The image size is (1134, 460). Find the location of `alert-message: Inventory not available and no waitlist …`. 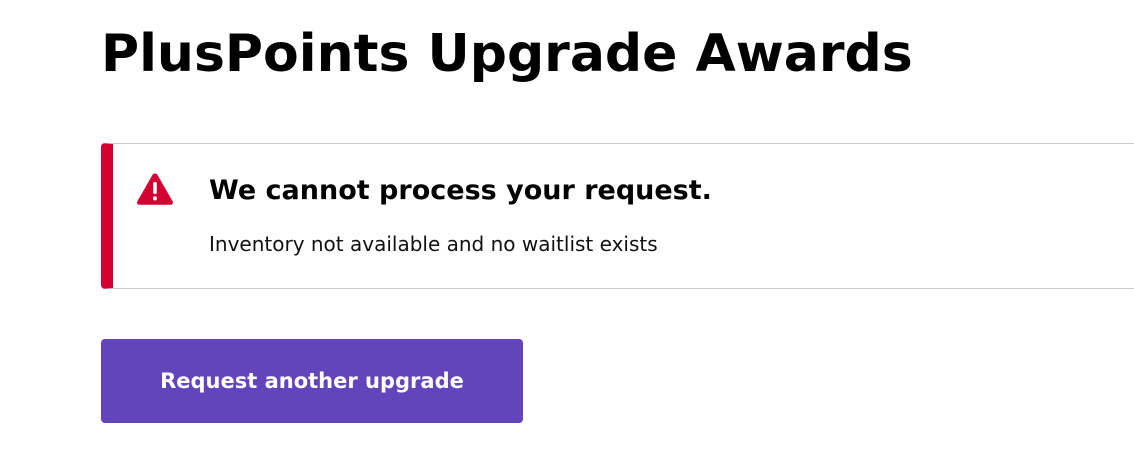

alert-message: Inventory not available and no waitlist … is located at coordinates (433, 244).